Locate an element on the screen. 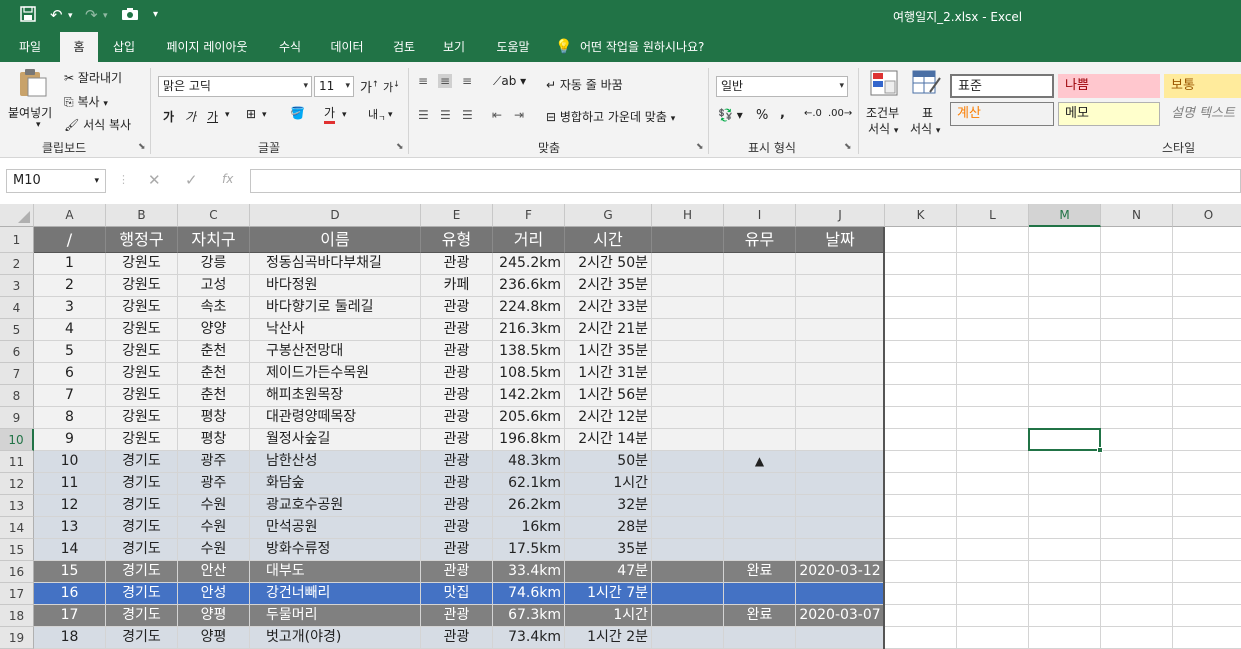 The width and height of the screenshot is (1241, 649). decrease-font-icon: 가↓ is located at coordinates (391, 87).